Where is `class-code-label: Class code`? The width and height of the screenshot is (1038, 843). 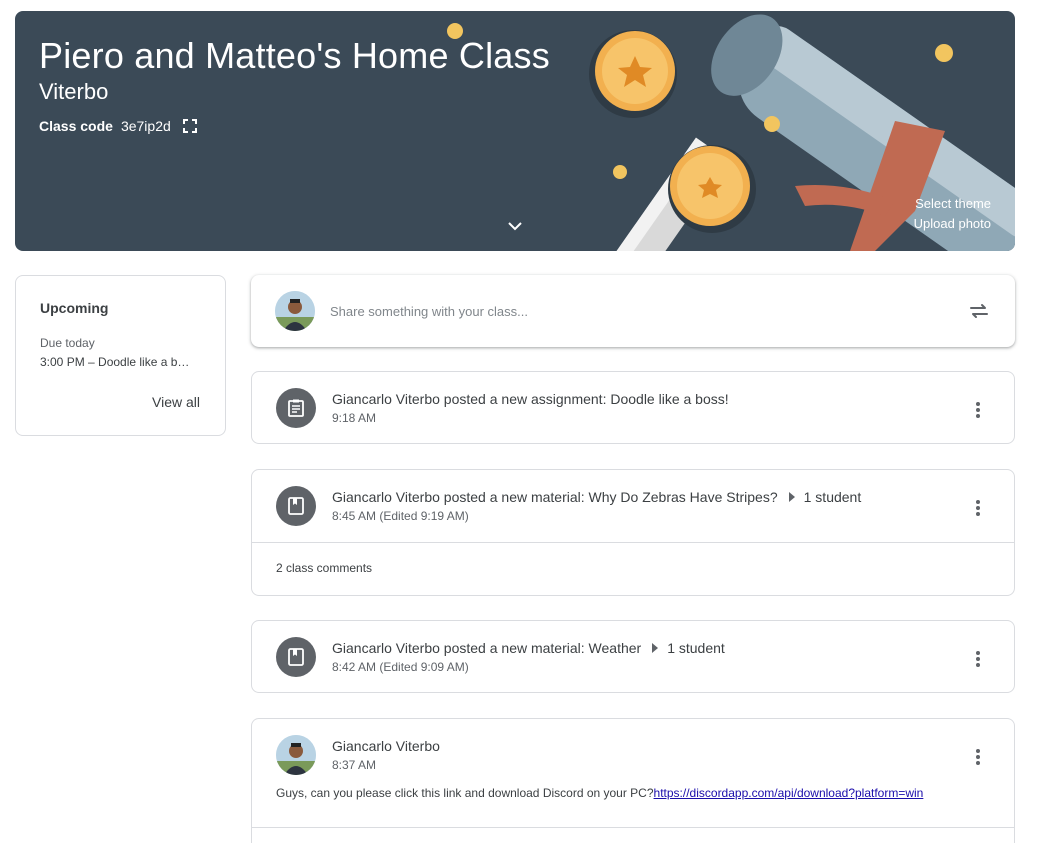 class-code-label: Class code is located at coordinates (76, 126).